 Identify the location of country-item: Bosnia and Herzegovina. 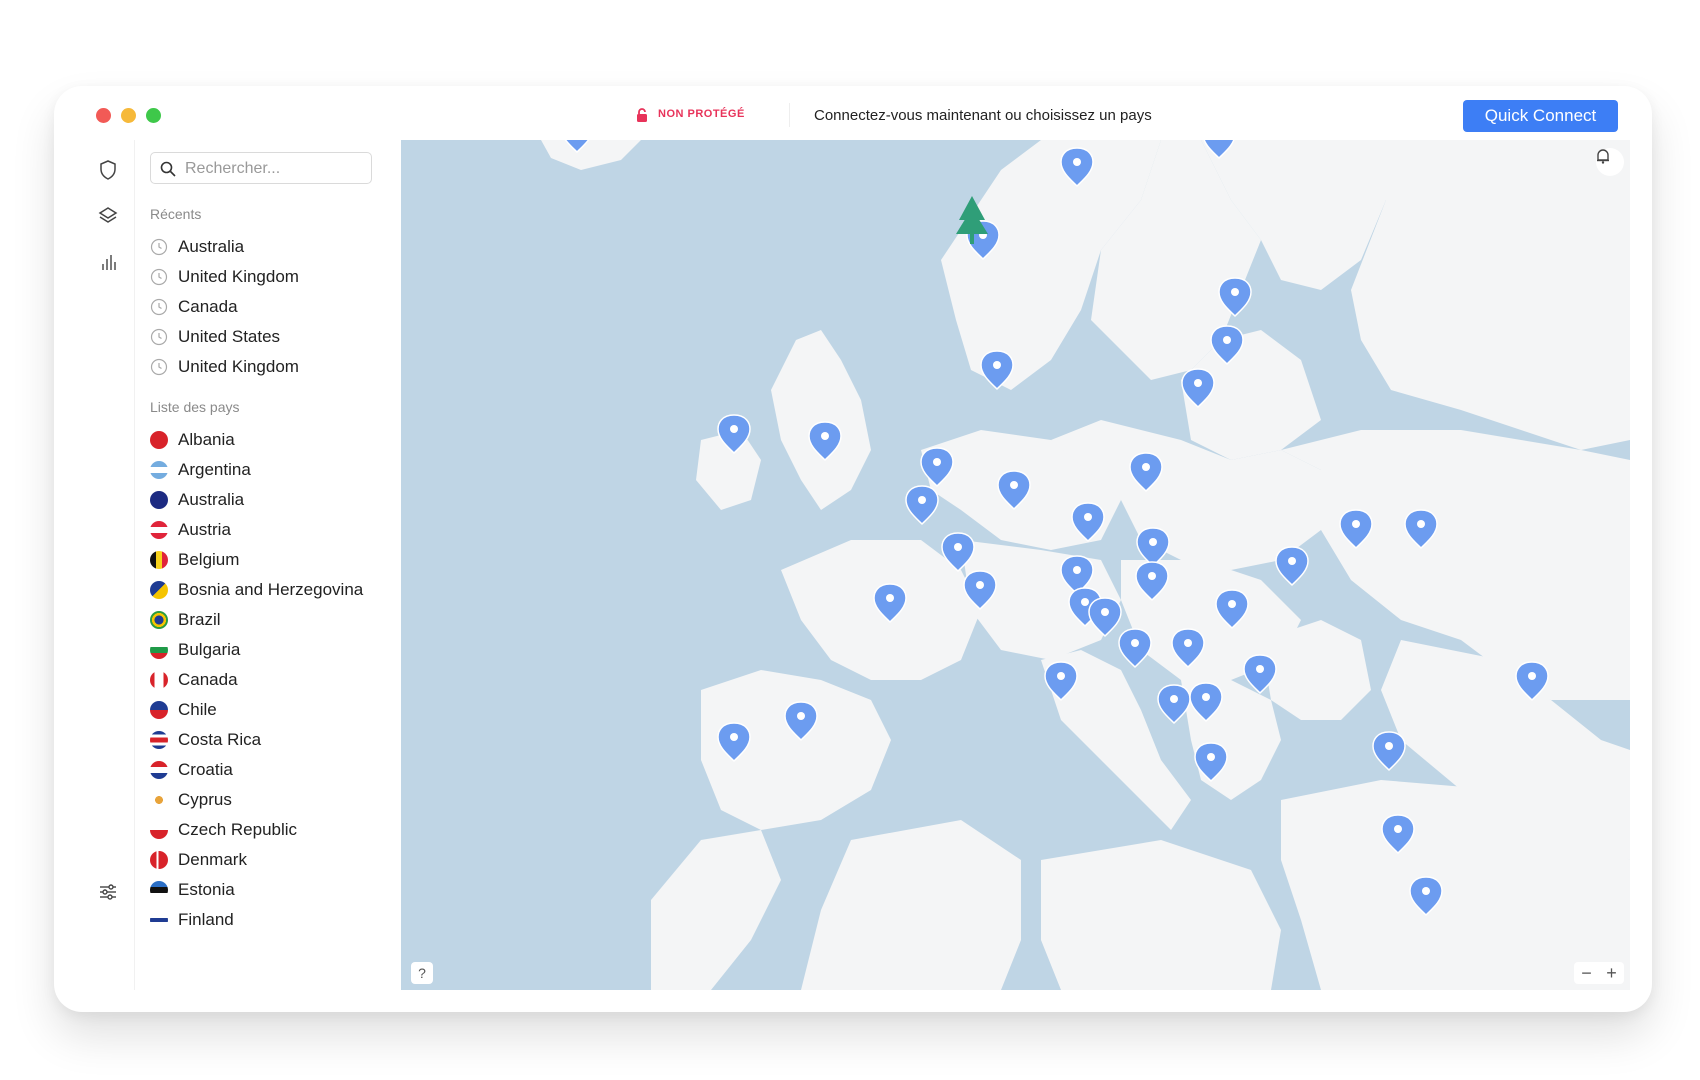
(270, 590).